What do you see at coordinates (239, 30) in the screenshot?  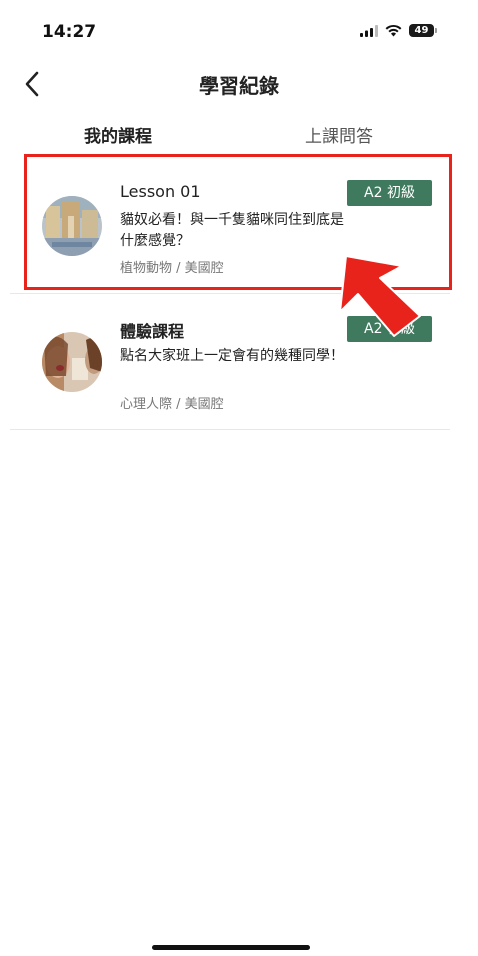 I see `status-bar: 14:27 49` at bounding box center [239, 30].